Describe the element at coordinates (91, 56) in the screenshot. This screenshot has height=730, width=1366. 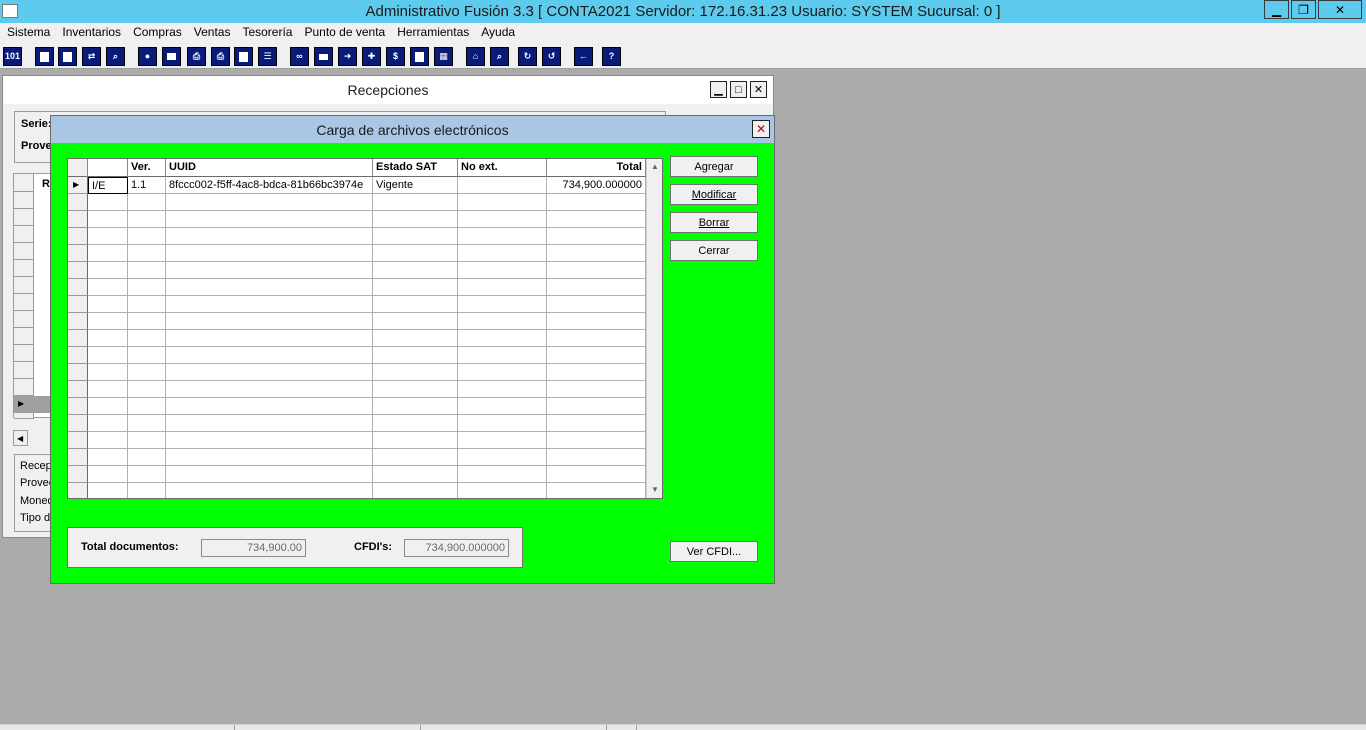
I see `swap-icon: ⇄` at that location.